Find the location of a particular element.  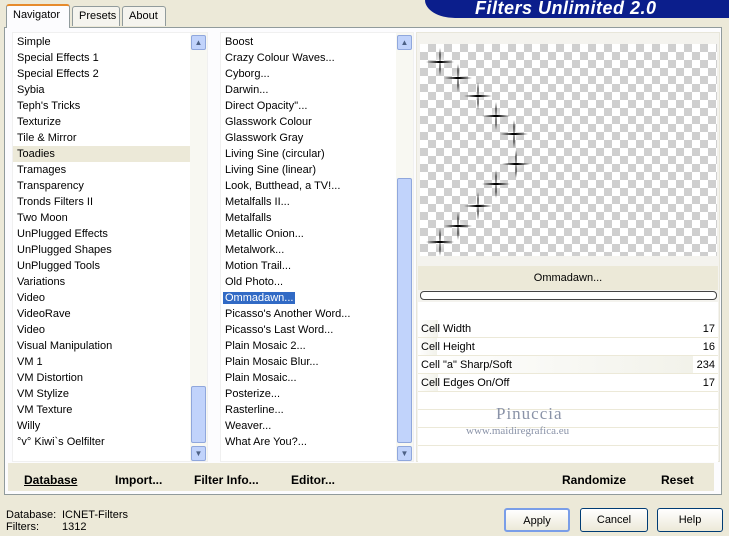

category-item: Special Effects 1 is located at coordinates (110, 58).